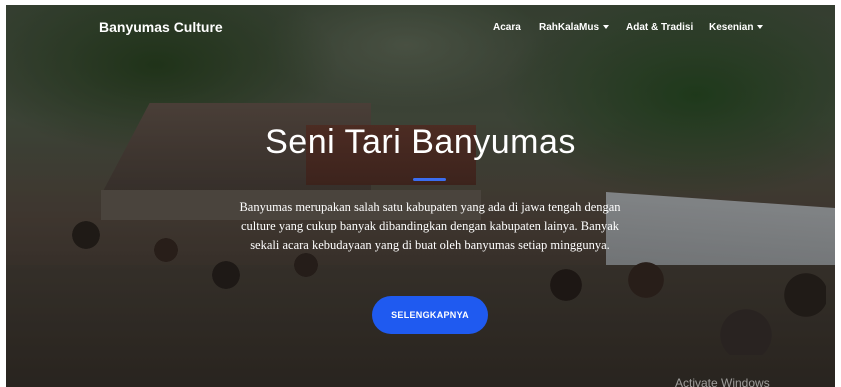 The image size is (841, 387). I want to click on nav-item-label: RahKalaMus, so click(569, 27).